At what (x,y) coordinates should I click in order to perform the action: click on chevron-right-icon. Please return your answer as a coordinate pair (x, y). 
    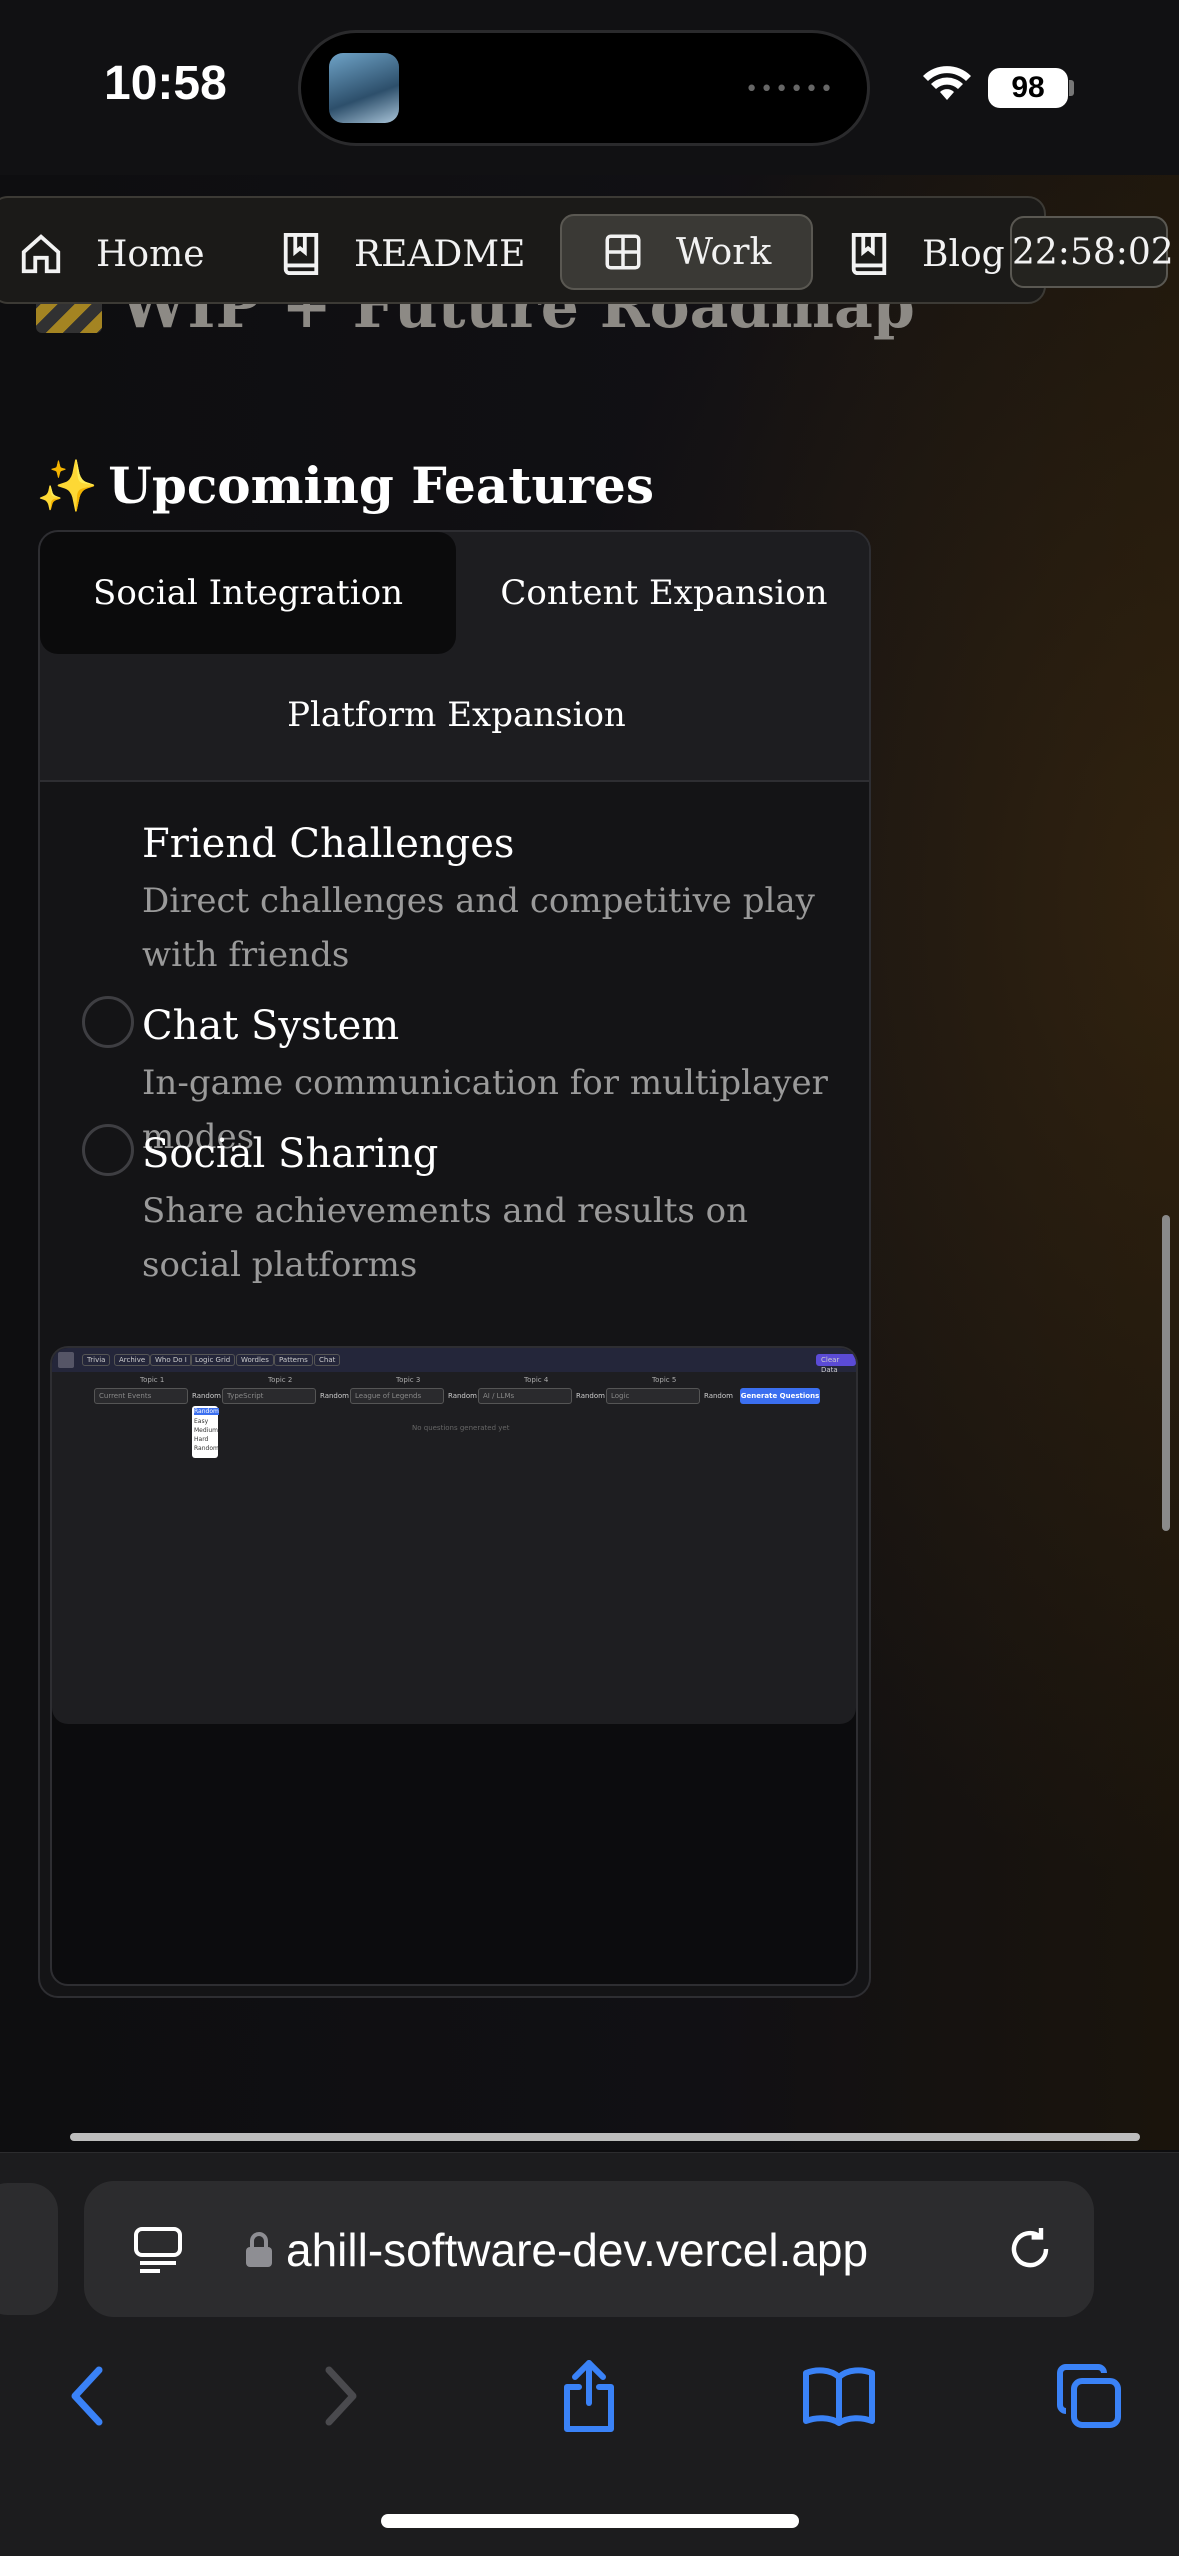
    Looking at the image, I should click on (341, 2396).